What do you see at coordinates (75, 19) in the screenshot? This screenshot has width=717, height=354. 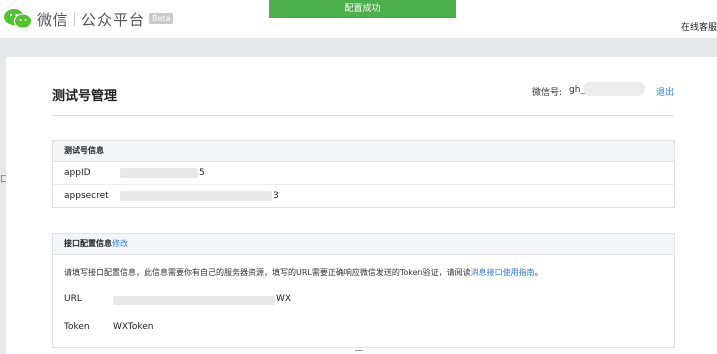 I see `brand-divider` at bounding box center [75, 19].